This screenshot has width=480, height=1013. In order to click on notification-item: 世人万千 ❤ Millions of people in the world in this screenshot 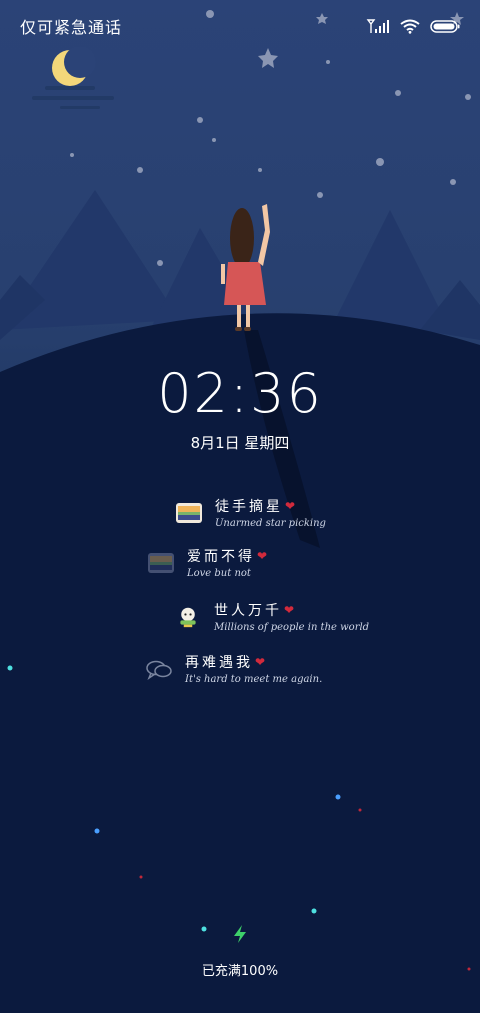, I will do `click(271, 616)`.